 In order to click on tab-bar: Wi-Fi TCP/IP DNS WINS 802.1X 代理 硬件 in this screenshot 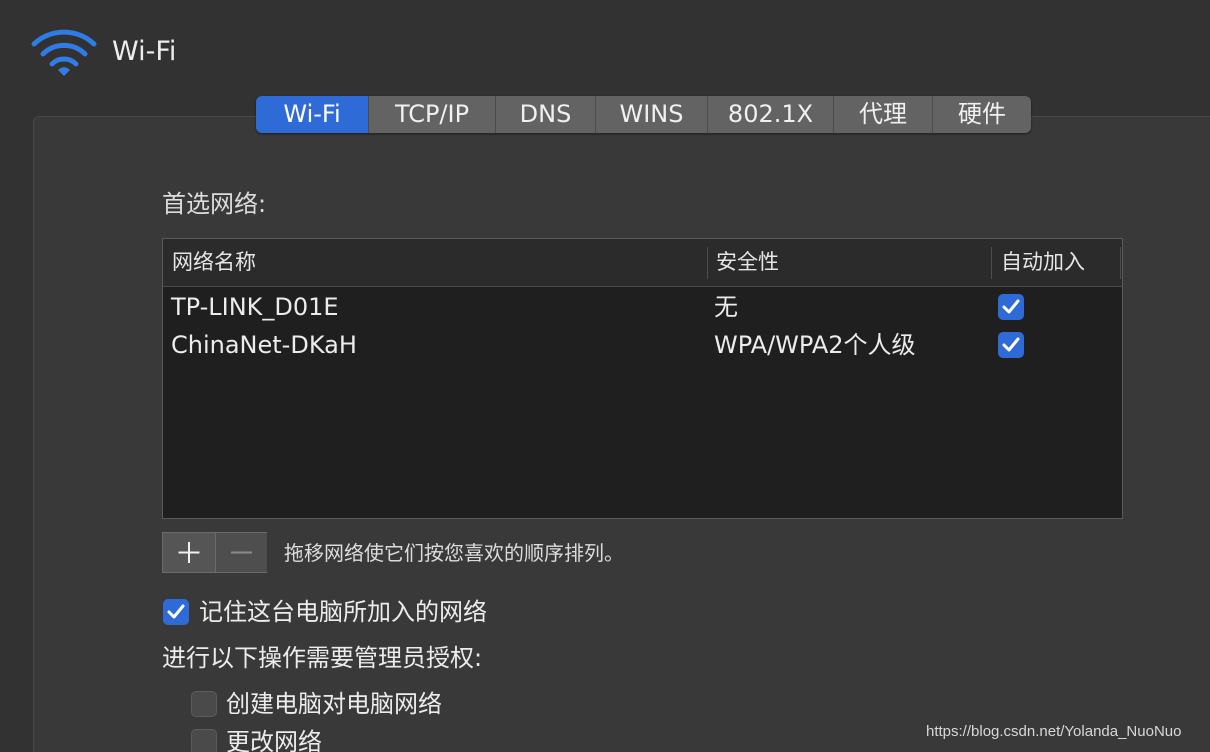, I will do `click(643, 114)`.